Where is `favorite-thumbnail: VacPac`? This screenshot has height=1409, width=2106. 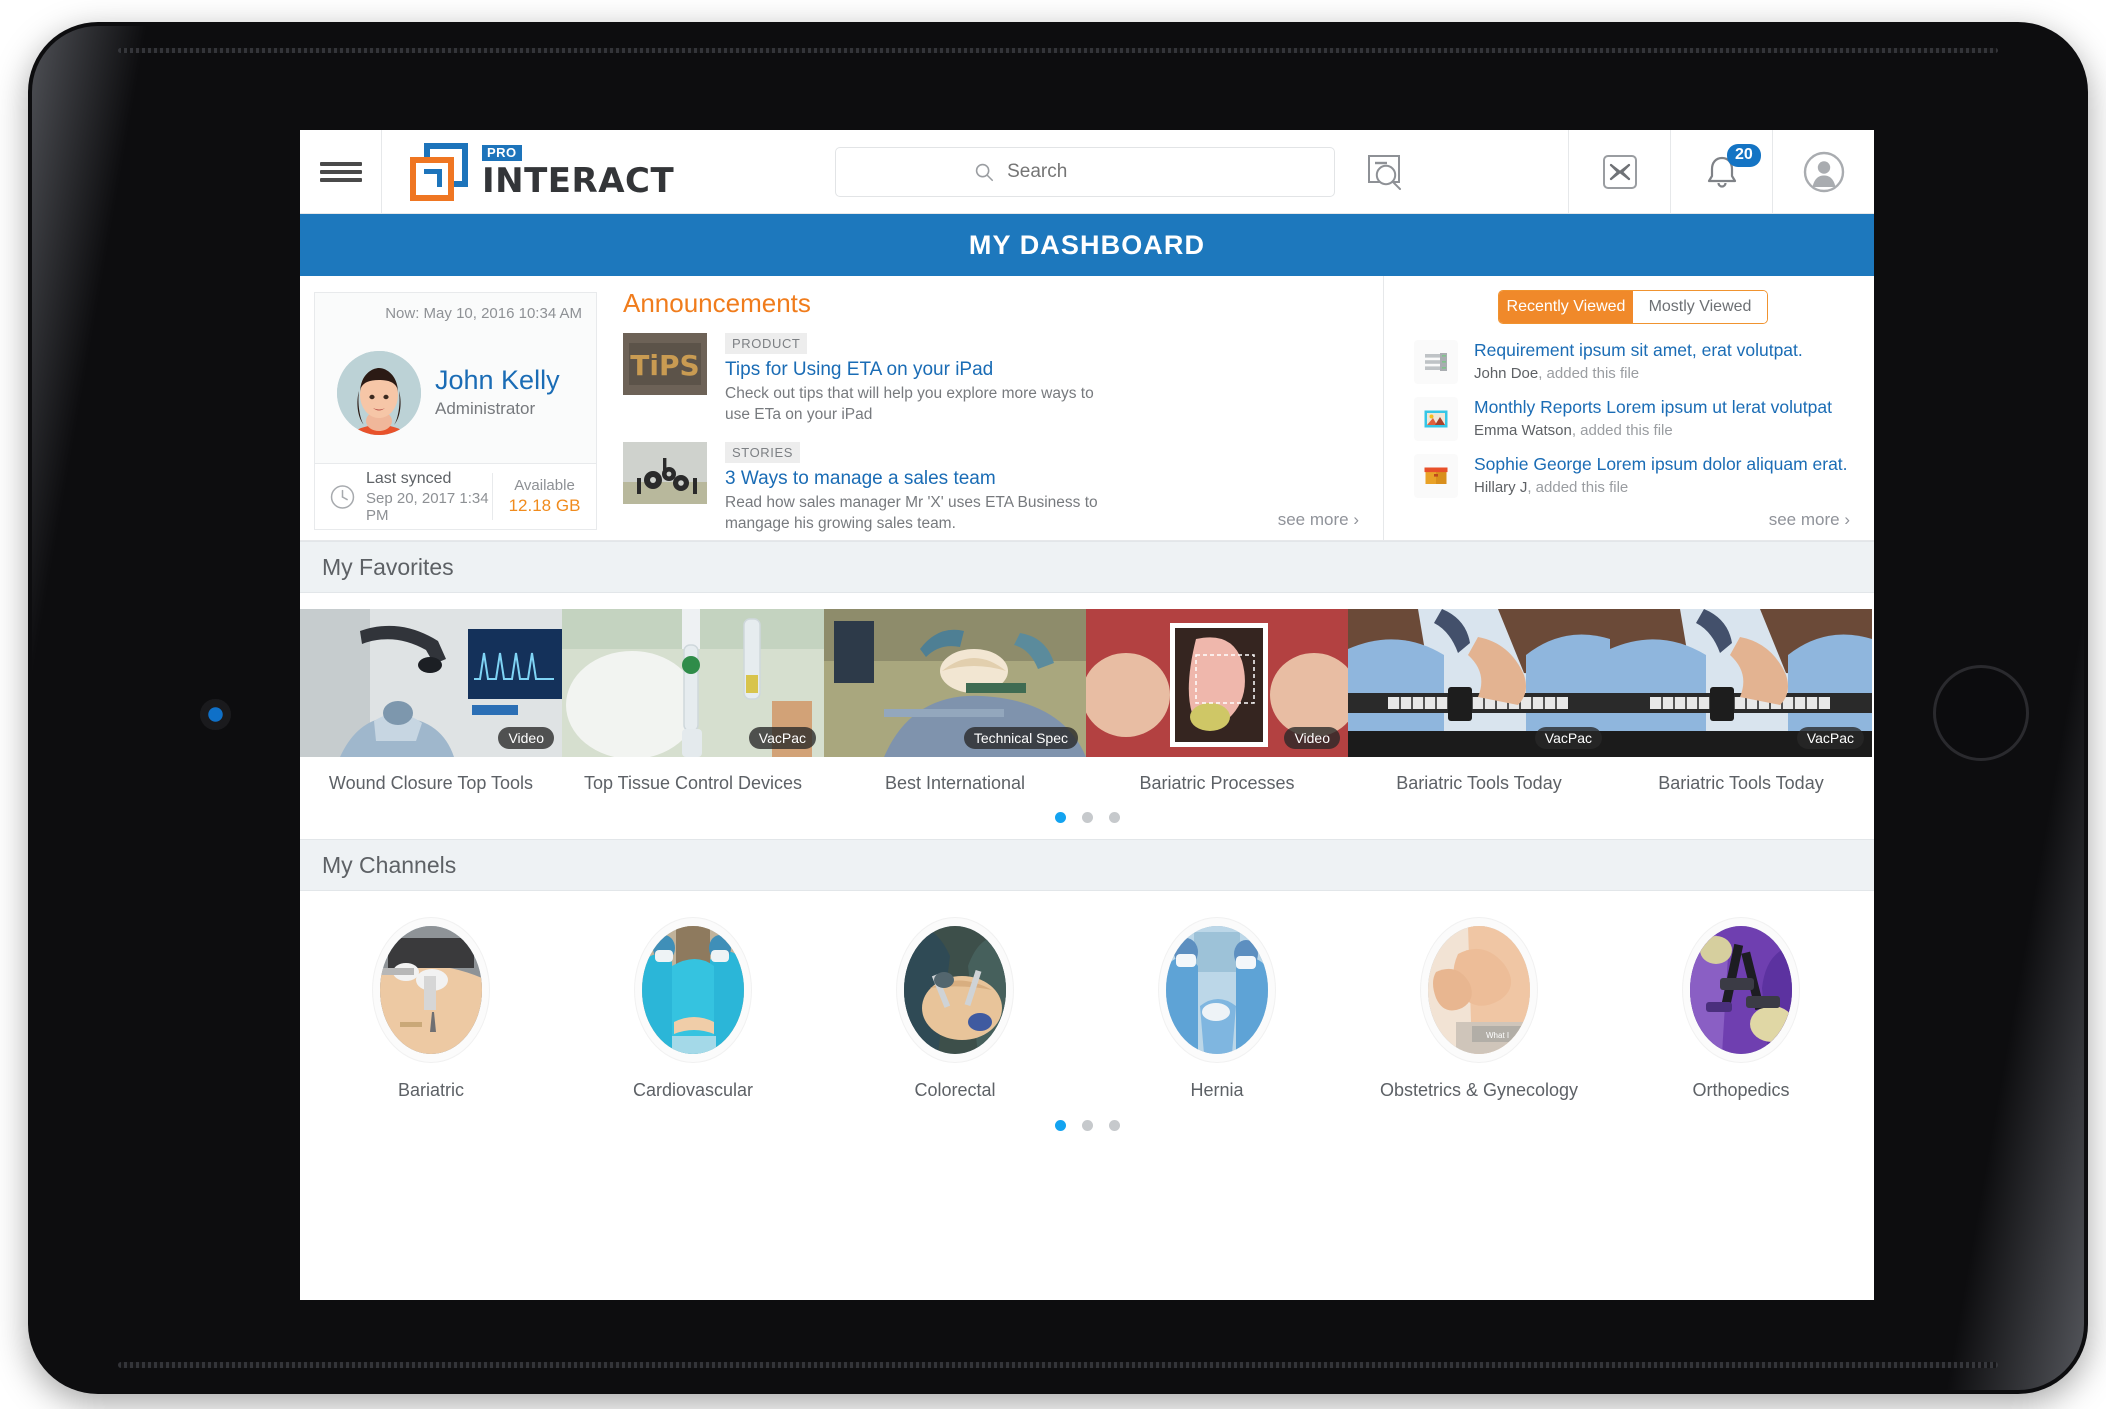
favorite-thumbnail: VacPac is located at coordinates (1479, 683).